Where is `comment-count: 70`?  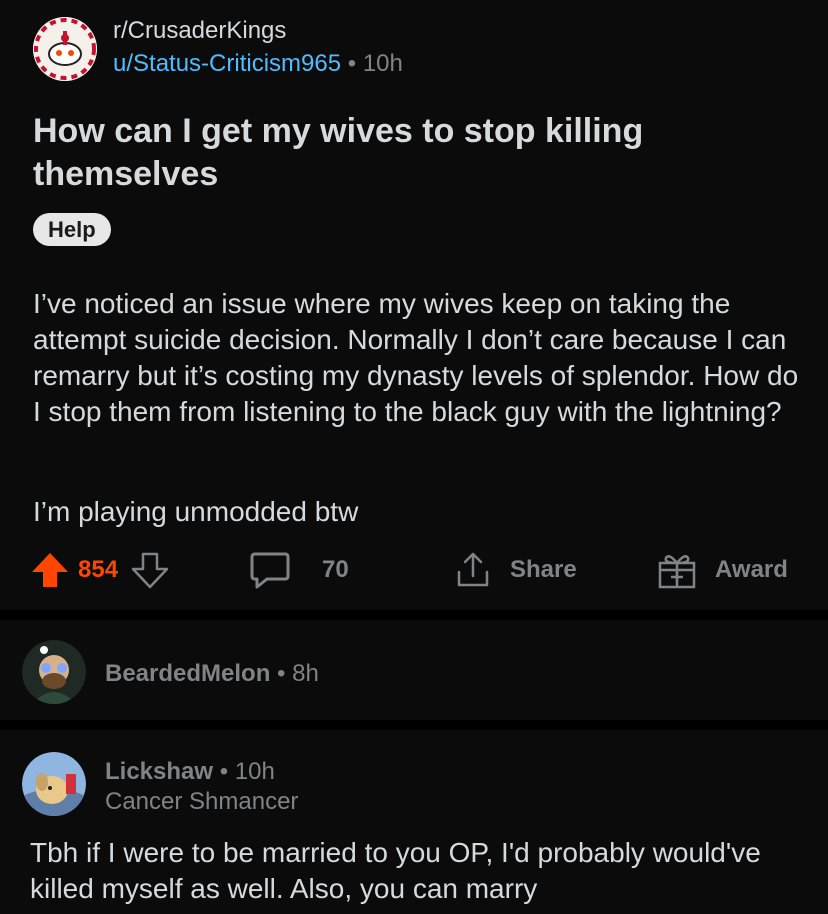 comment-count: 70 is located at coordinates (335, 569).